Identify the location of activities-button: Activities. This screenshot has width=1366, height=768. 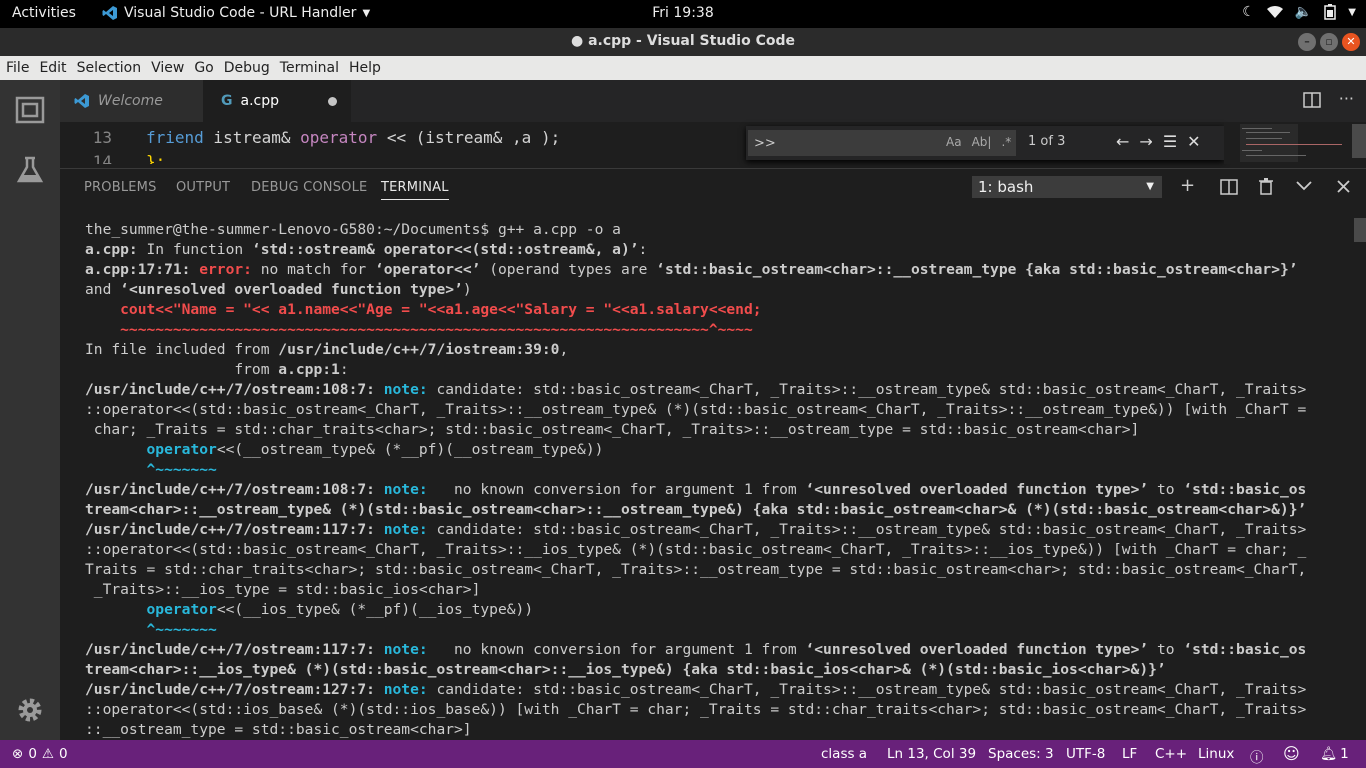
(44, 13).